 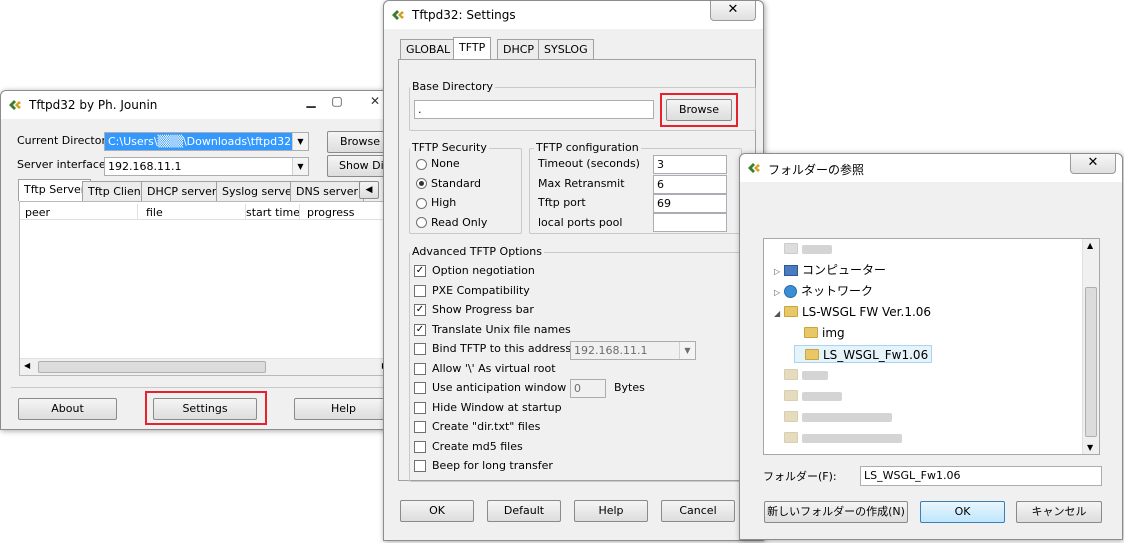 What do you see at coordinates (481, 290) in the screenshot?
I see `chk-pxe-compatibility-label: PXE Compatibility` at bounding box center [481, 290].